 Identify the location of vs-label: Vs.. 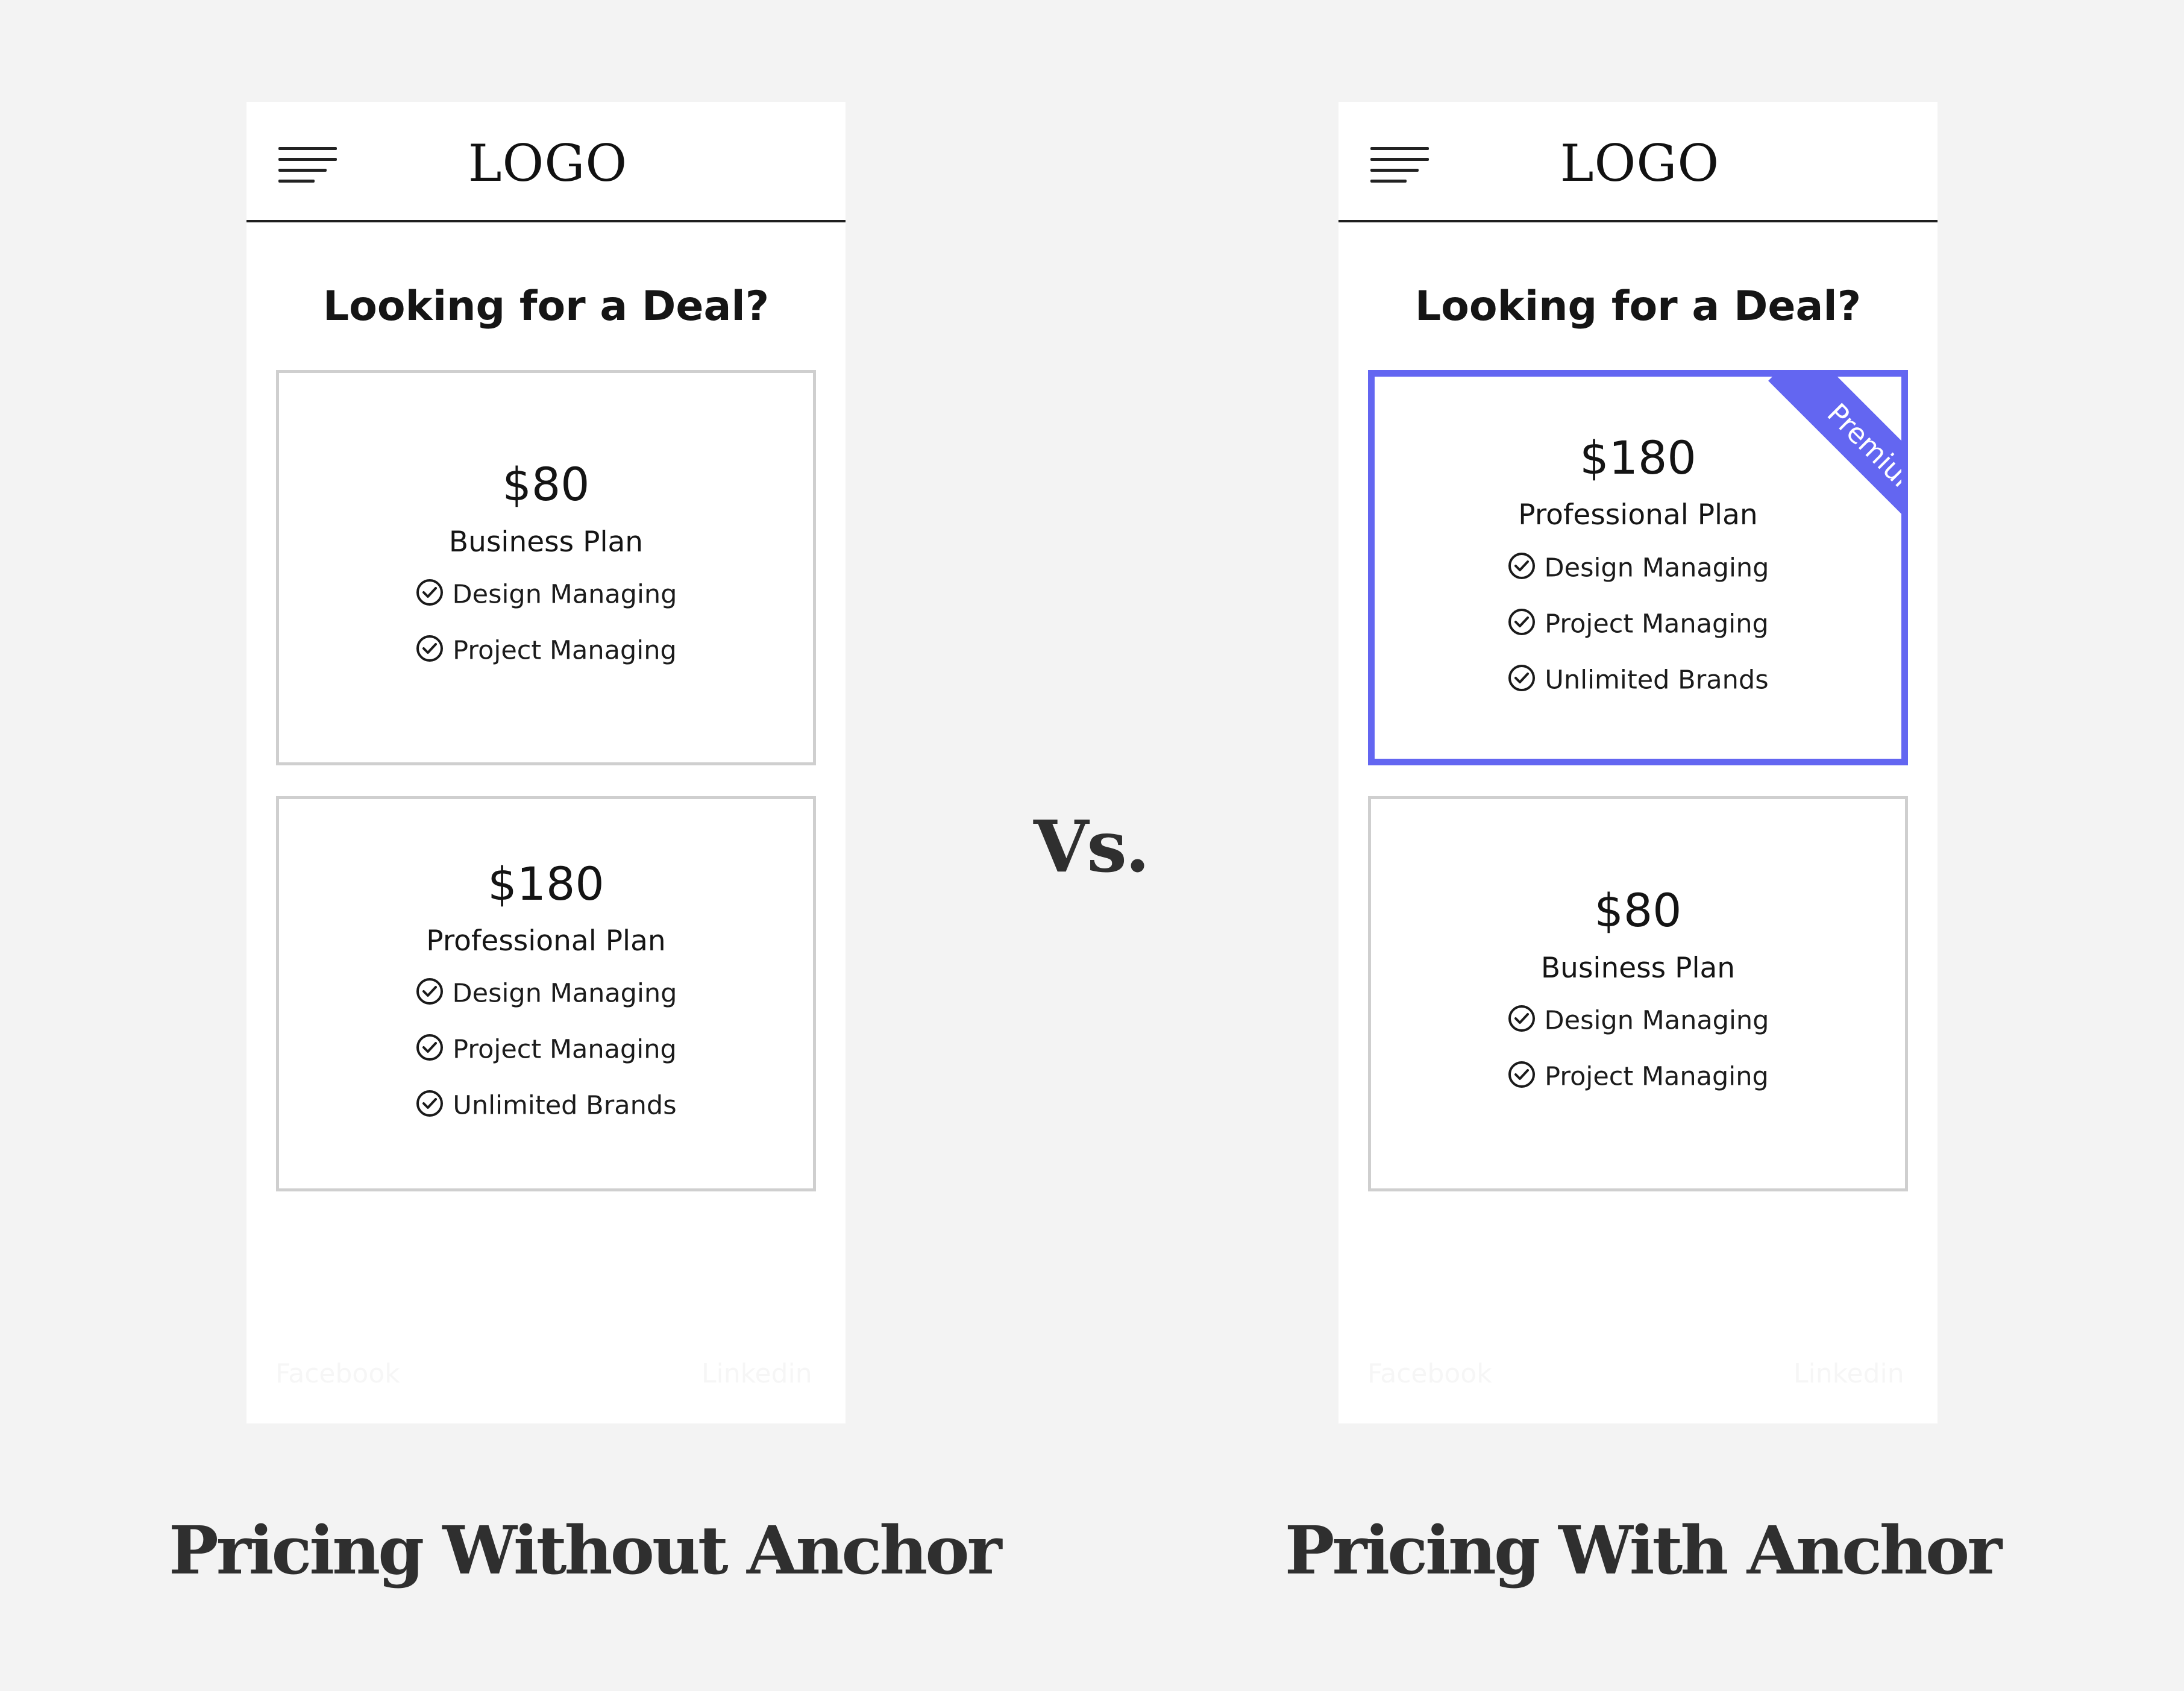
(1091, 846).